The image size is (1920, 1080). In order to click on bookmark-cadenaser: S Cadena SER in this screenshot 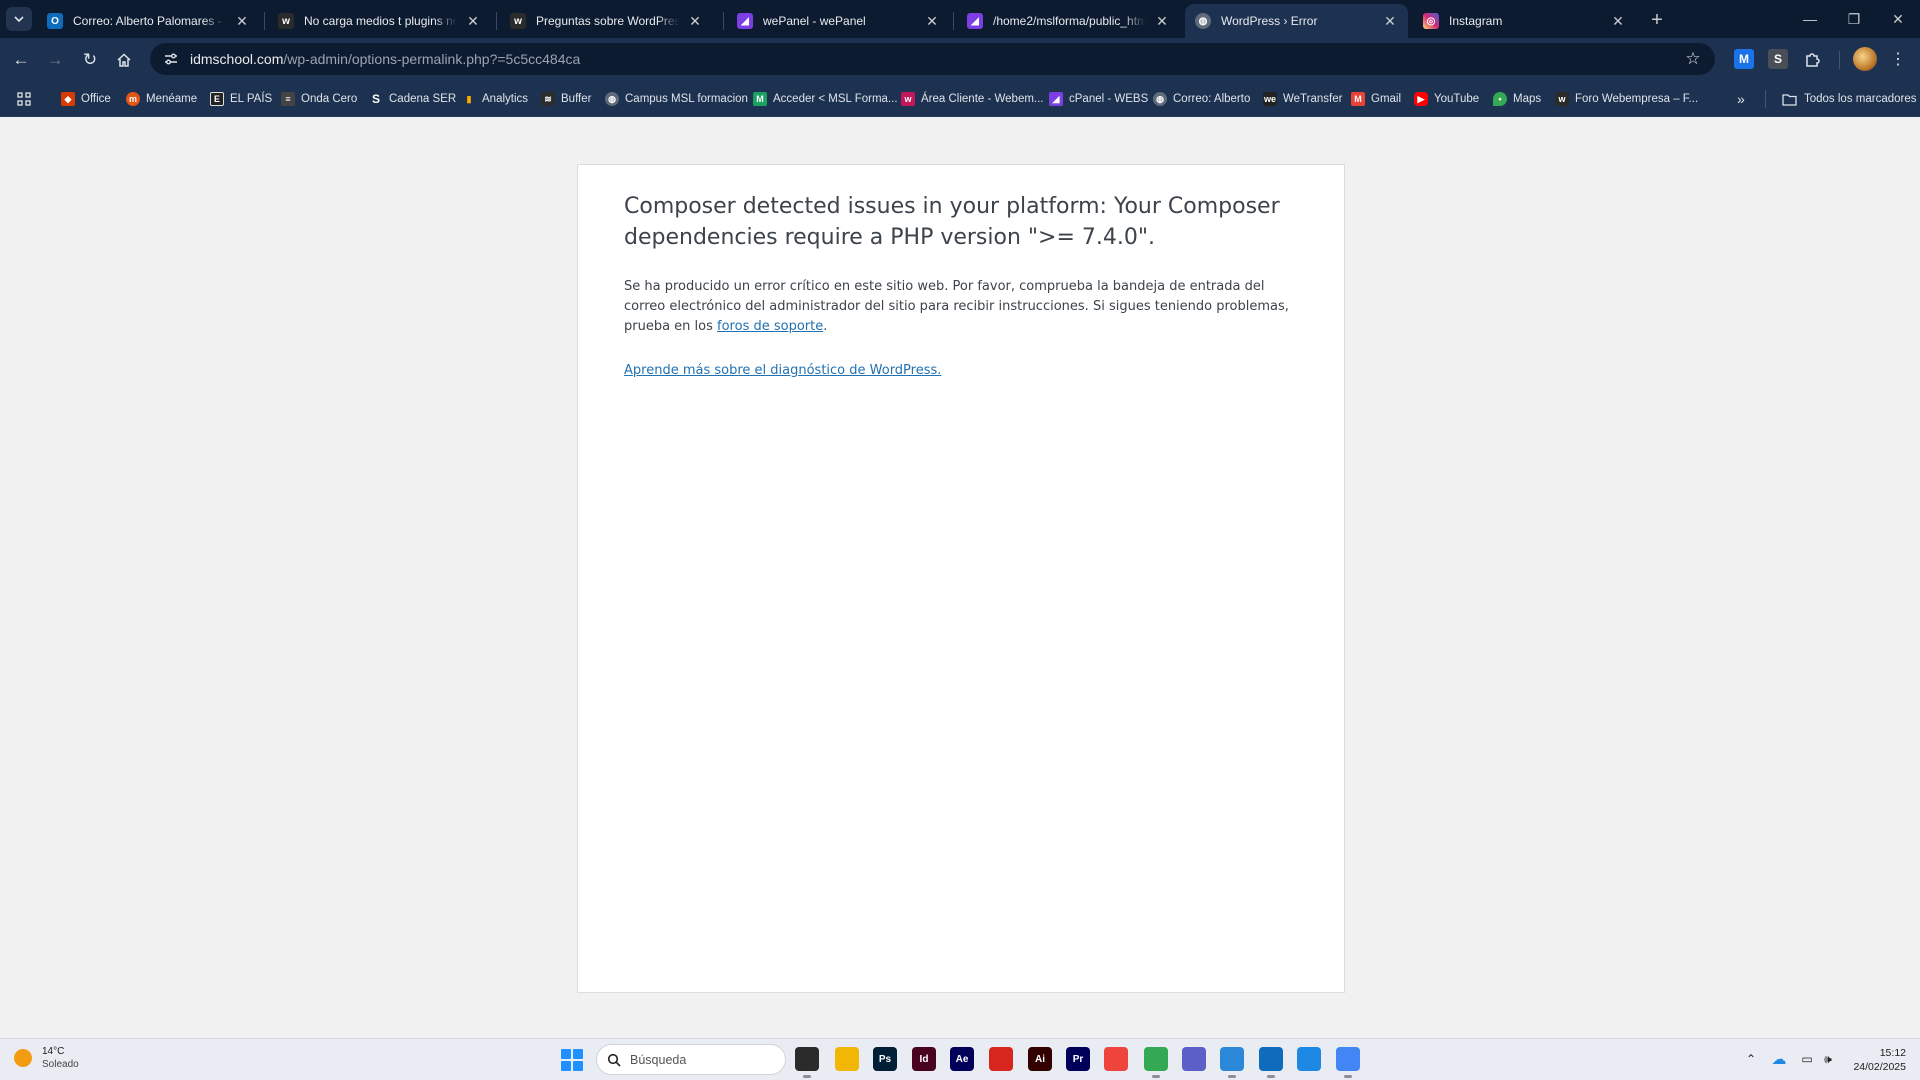, I will do `click(412, 99)`.